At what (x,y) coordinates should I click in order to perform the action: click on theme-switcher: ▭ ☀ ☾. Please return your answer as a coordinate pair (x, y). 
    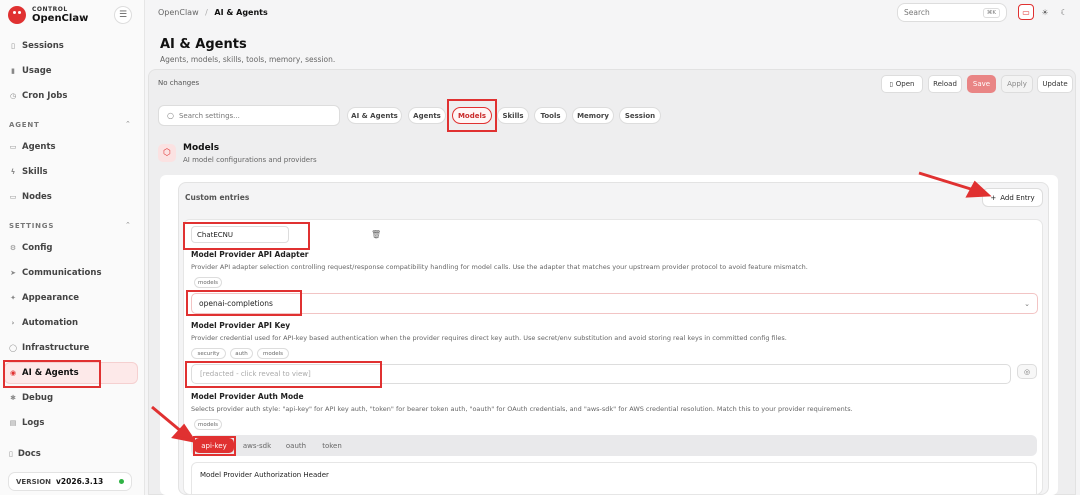
    Looking at the image, I should click on (1045, 12).